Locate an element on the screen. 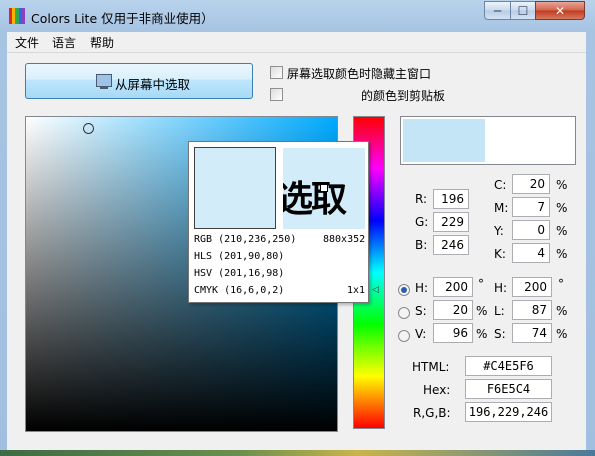 The height and width of the screenshot is (456, 595). popup-color-swatch is located at coordinates (235, 188).